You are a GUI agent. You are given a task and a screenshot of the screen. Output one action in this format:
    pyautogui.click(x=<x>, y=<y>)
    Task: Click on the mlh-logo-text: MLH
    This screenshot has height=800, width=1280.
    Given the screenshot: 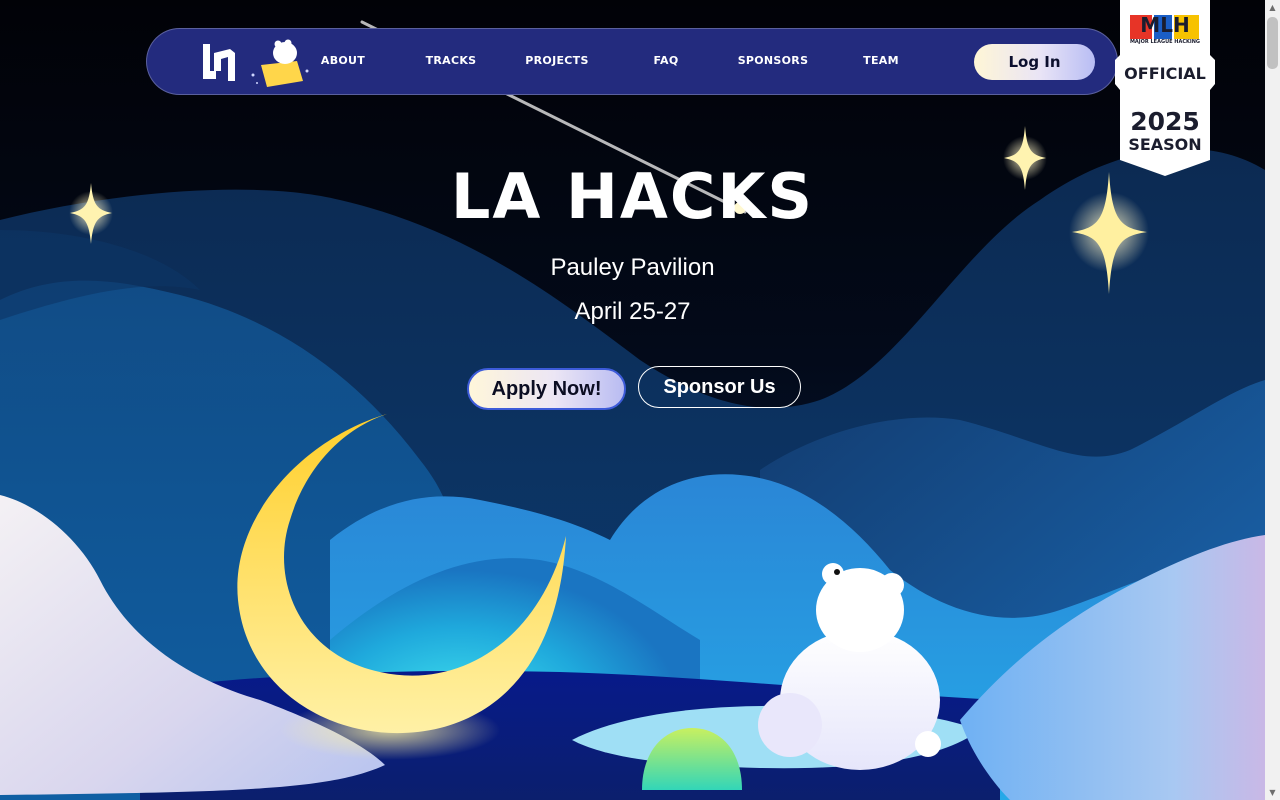 What is the action you would take?
    pyautogui.click(x=1165, y=25)
    